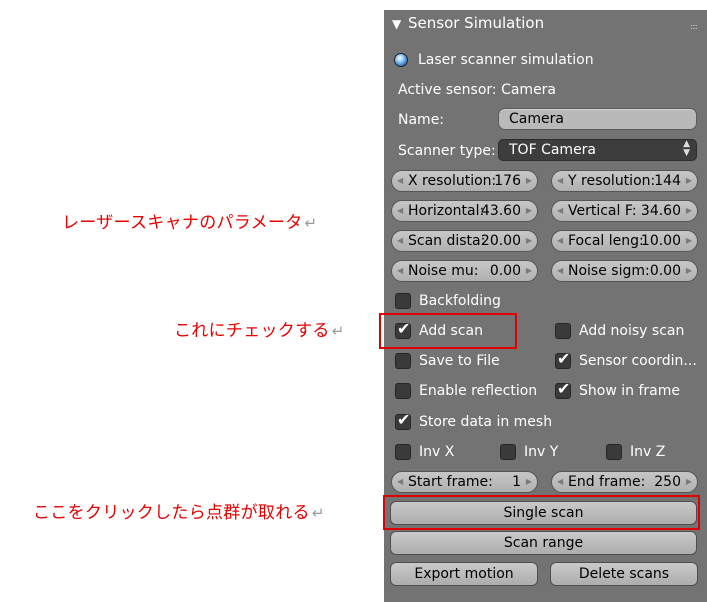 This screenshot has height=602, width=707. I want to click on laser-scanner-label: Laser scanner simulation, so click(506, 60).